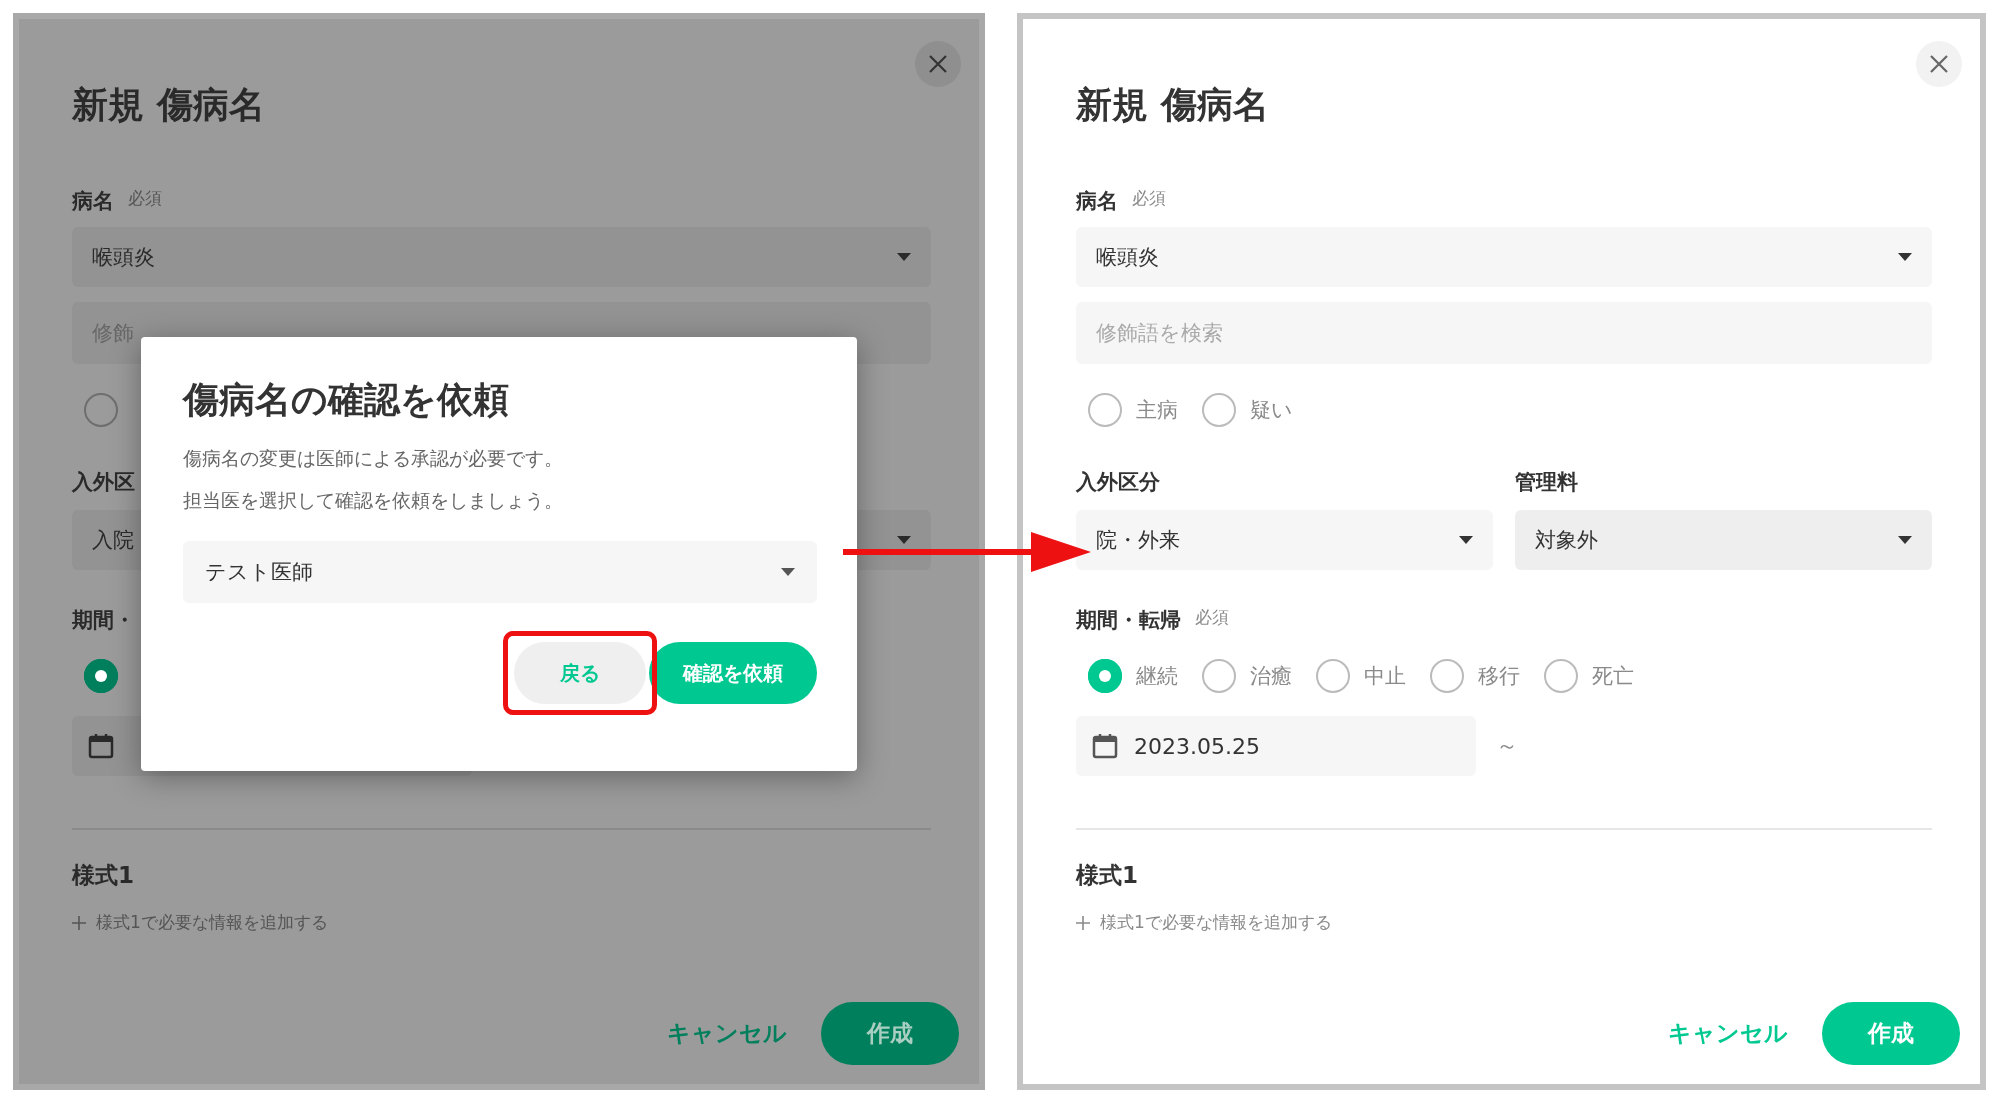  I want to click on radio-label: 疑い, so click(1271, 410).